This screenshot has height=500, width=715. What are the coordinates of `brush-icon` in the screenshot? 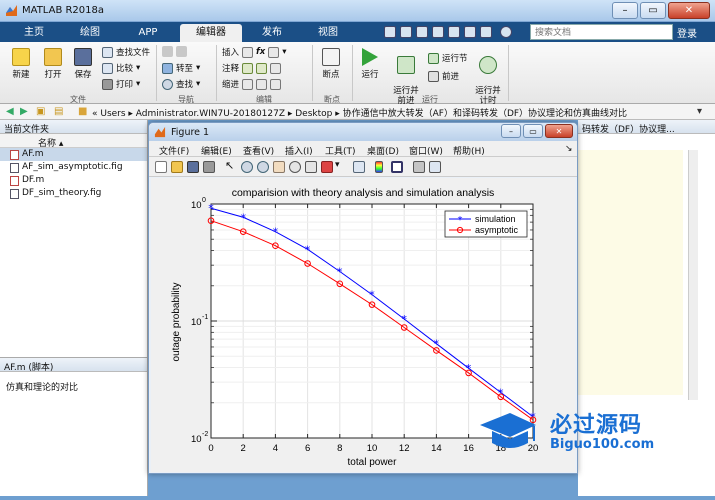 It's located at (327, 167).